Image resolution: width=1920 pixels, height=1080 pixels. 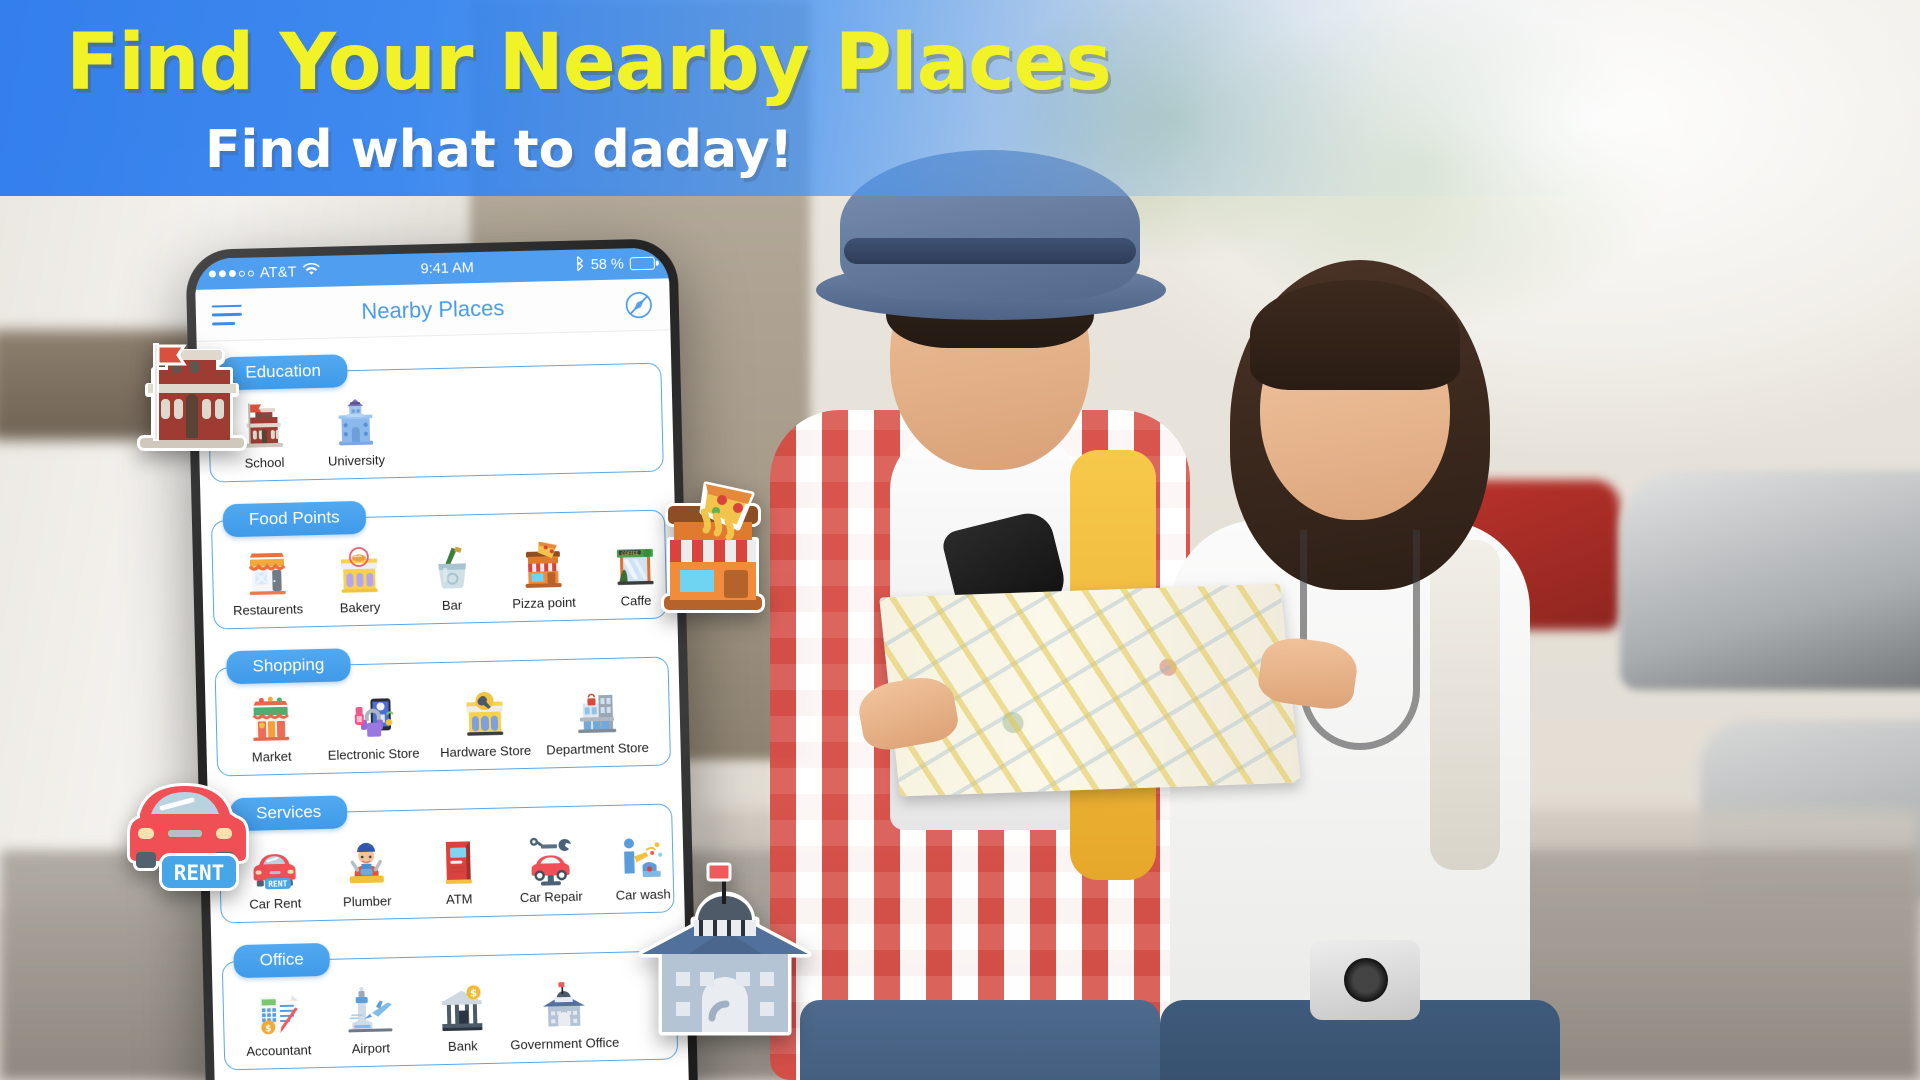 I want to click on poi-label: Hardware Store, so click(x=485, y=751).